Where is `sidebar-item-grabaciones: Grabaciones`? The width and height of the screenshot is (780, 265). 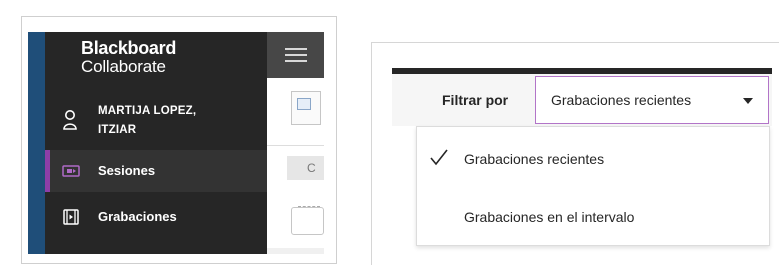
sidebar-item-grabaciones: Grabaciones is located at coordinates (156, 217).